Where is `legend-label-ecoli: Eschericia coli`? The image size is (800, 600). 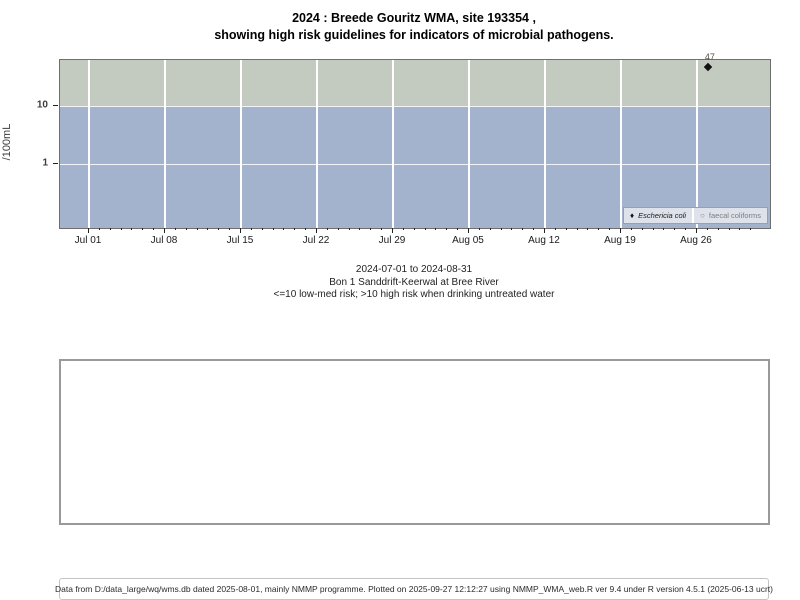 legend-label-ecoli: Eschericia coli is located at coordinates (662, 215).